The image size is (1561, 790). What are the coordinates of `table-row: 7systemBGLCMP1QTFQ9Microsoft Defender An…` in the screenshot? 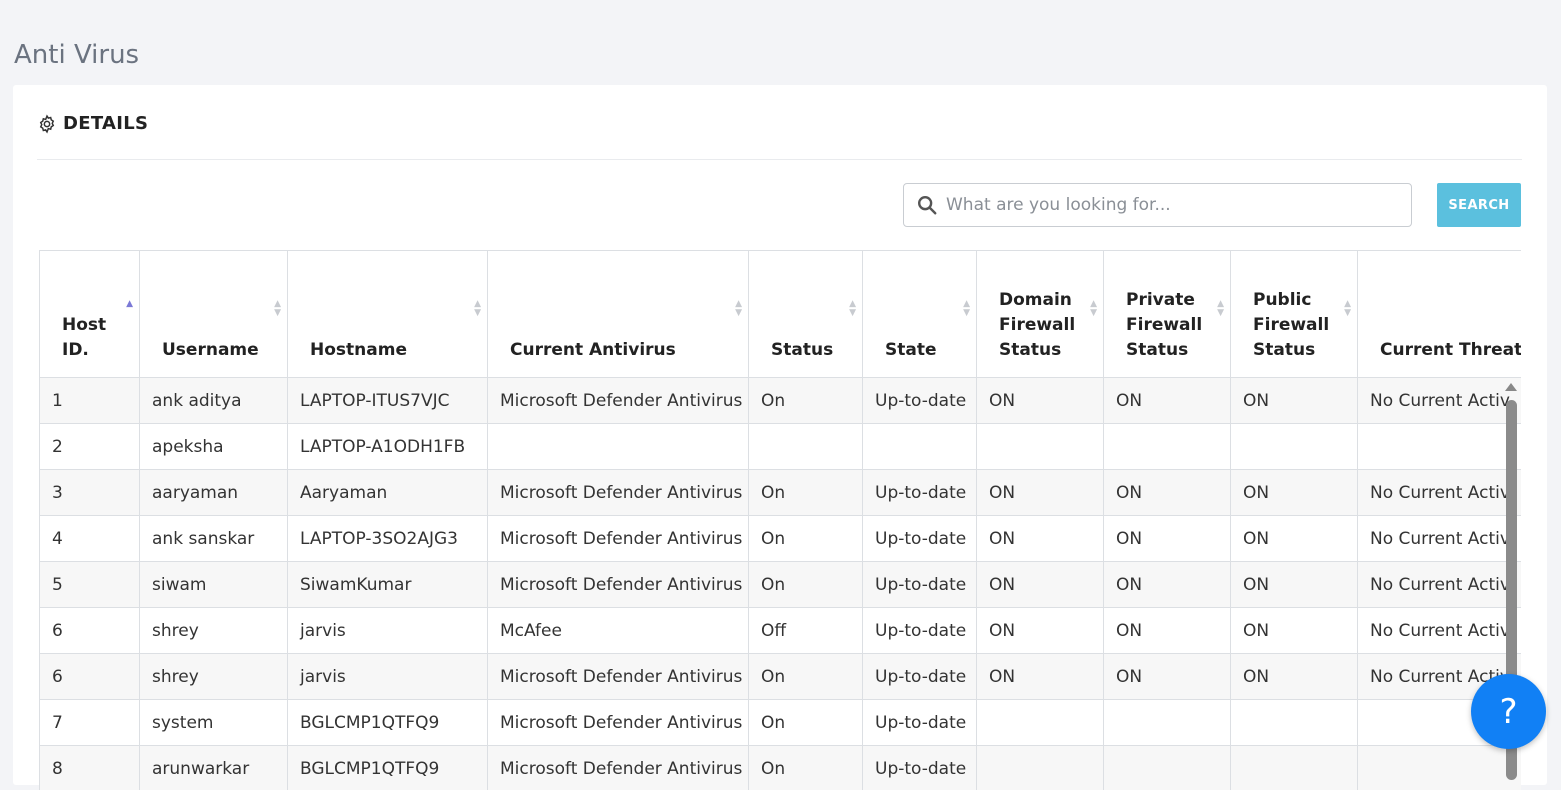 It's located at (781, 723).